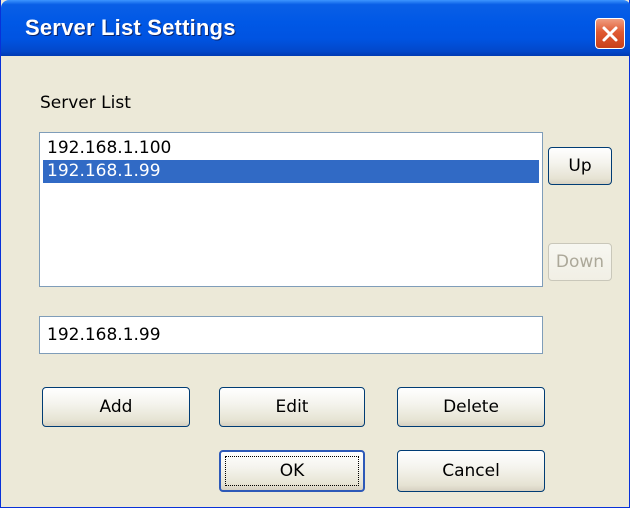 Image resolution: width=630 pixels, height=517 pixels. What do you see at coordinates (471, 471) in the screenshot?
I see `cancel-button: Cancel` at bounding box center [471, 471].